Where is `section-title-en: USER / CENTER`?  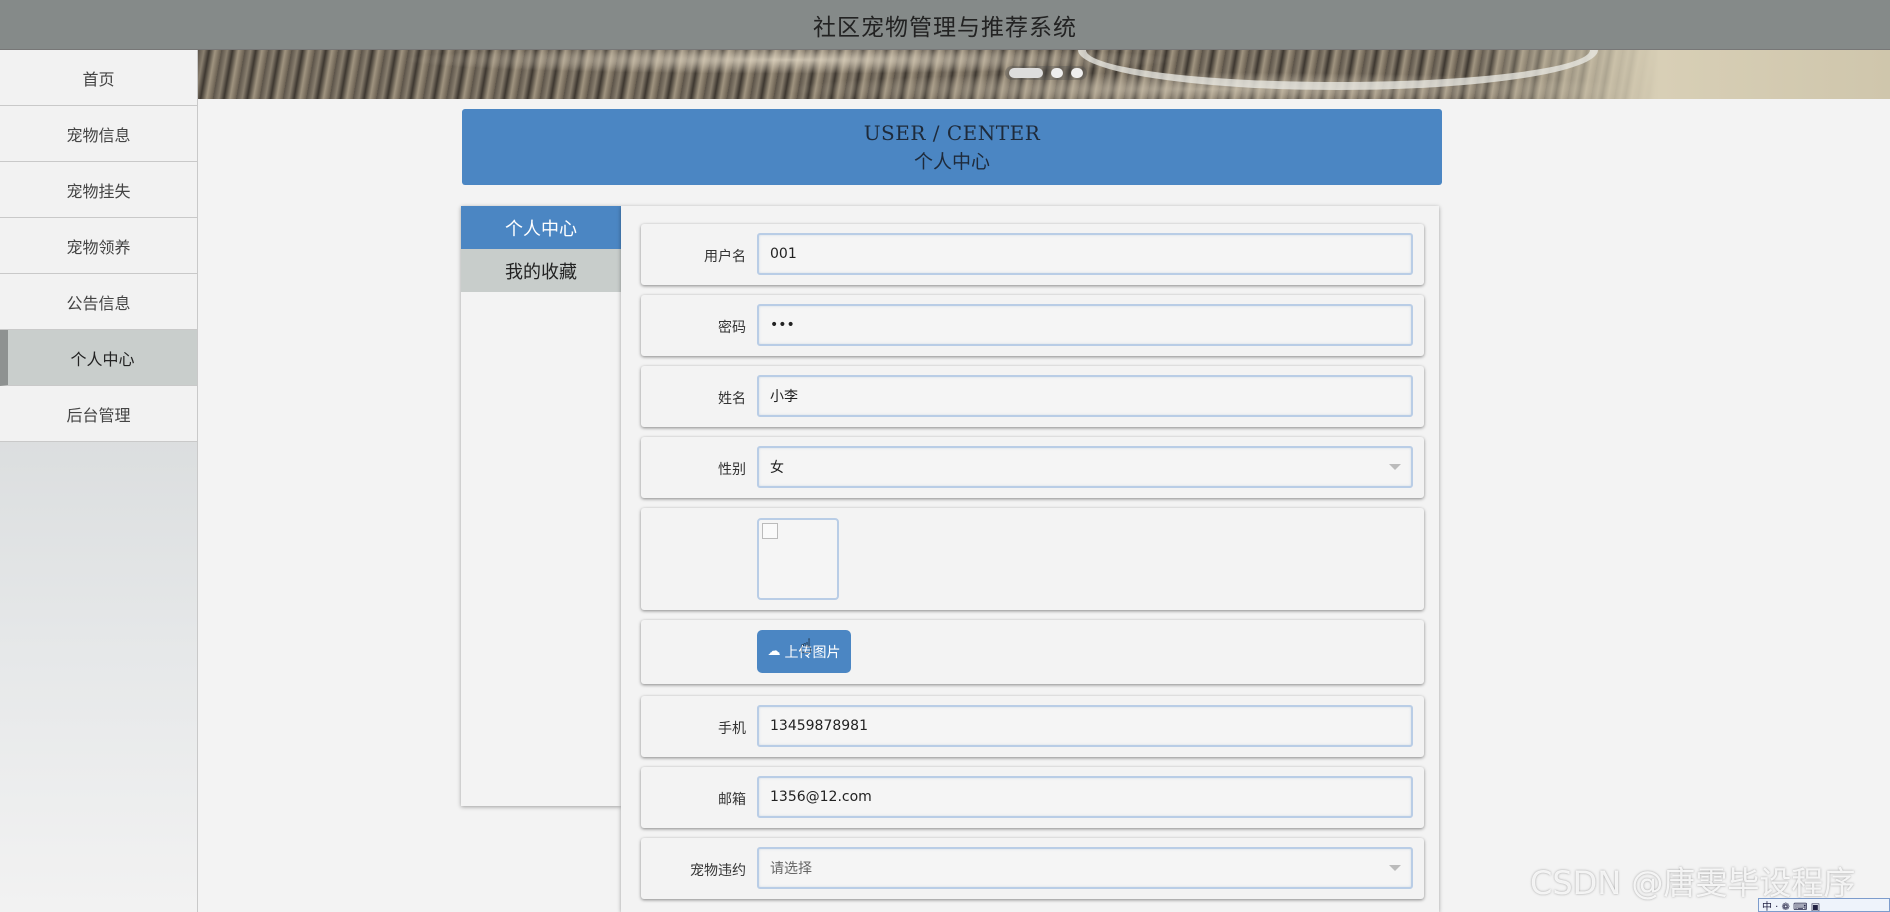 section-title-en: USER / CENTER is located at coordinates (952, 132).